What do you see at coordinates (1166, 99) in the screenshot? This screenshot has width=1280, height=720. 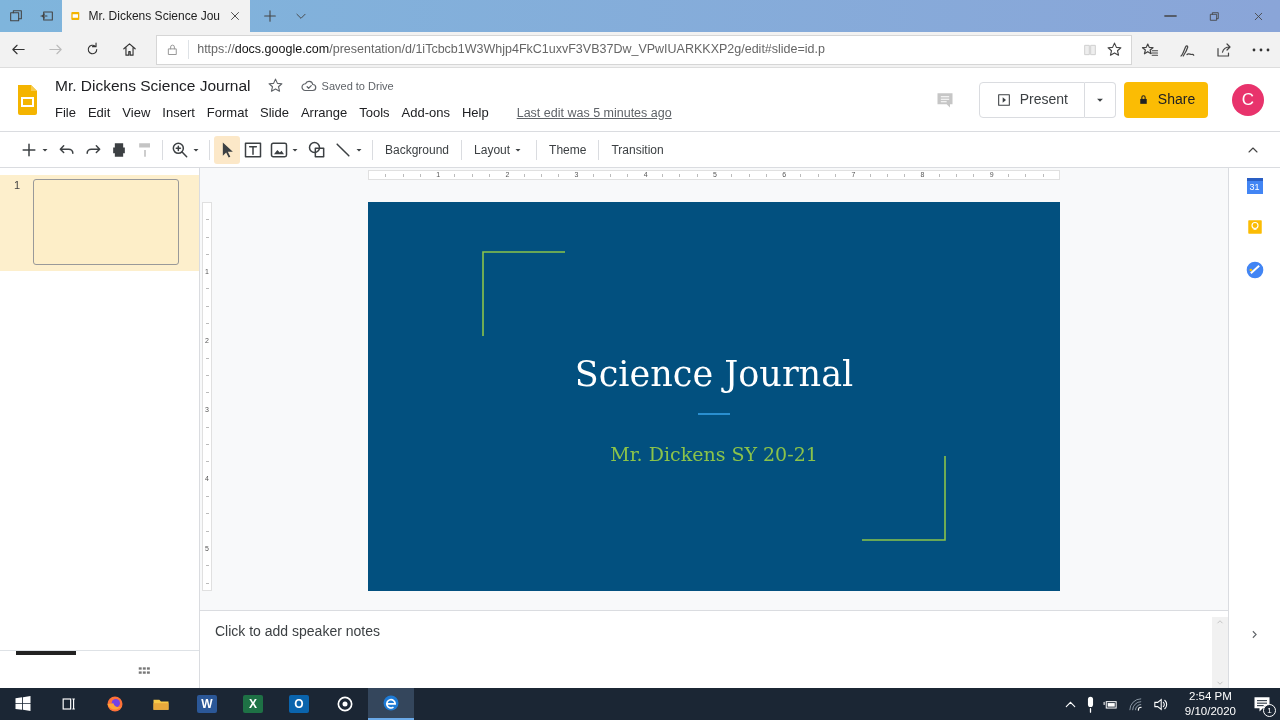 I see `share-button: Share` at bounding box center [1166, 99].